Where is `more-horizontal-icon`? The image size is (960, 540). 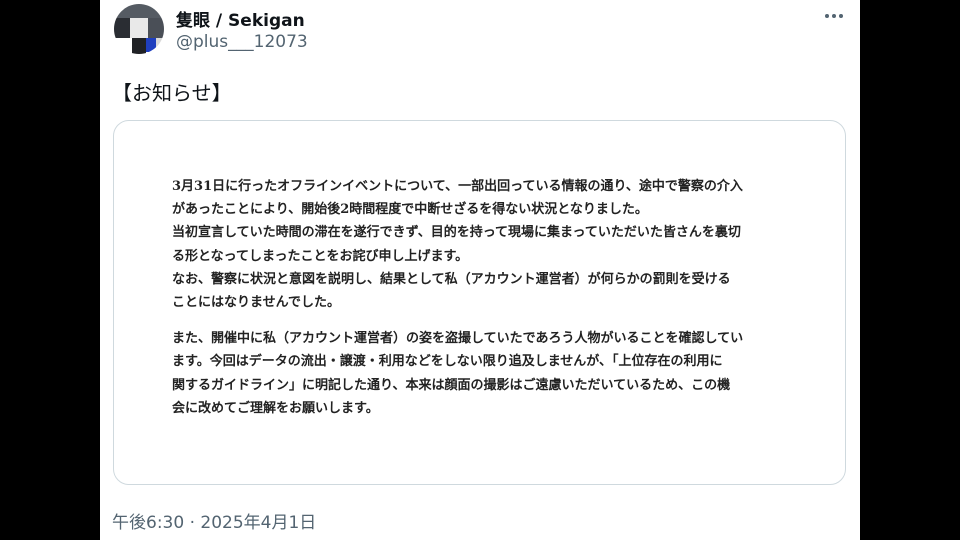 more-horizontal-icon is located at coordinates (834, 16).